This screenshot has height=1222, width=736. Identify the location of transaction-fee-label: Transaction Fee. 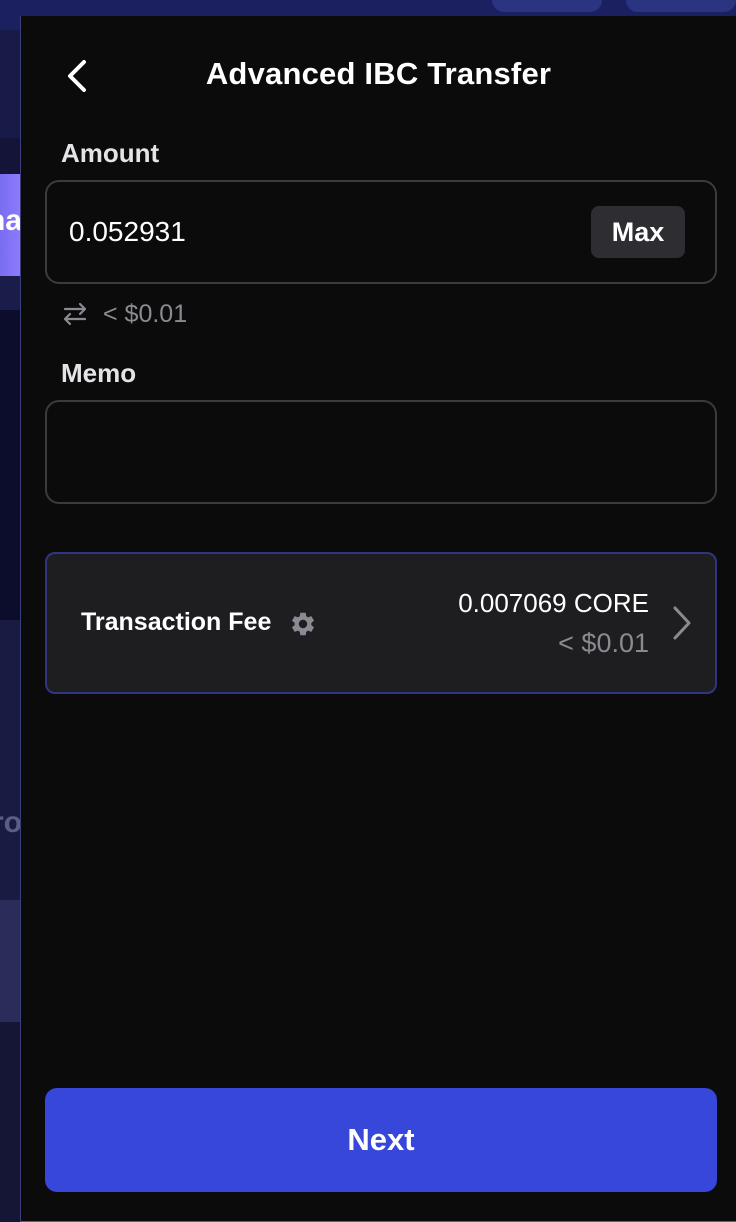
(176, 622).